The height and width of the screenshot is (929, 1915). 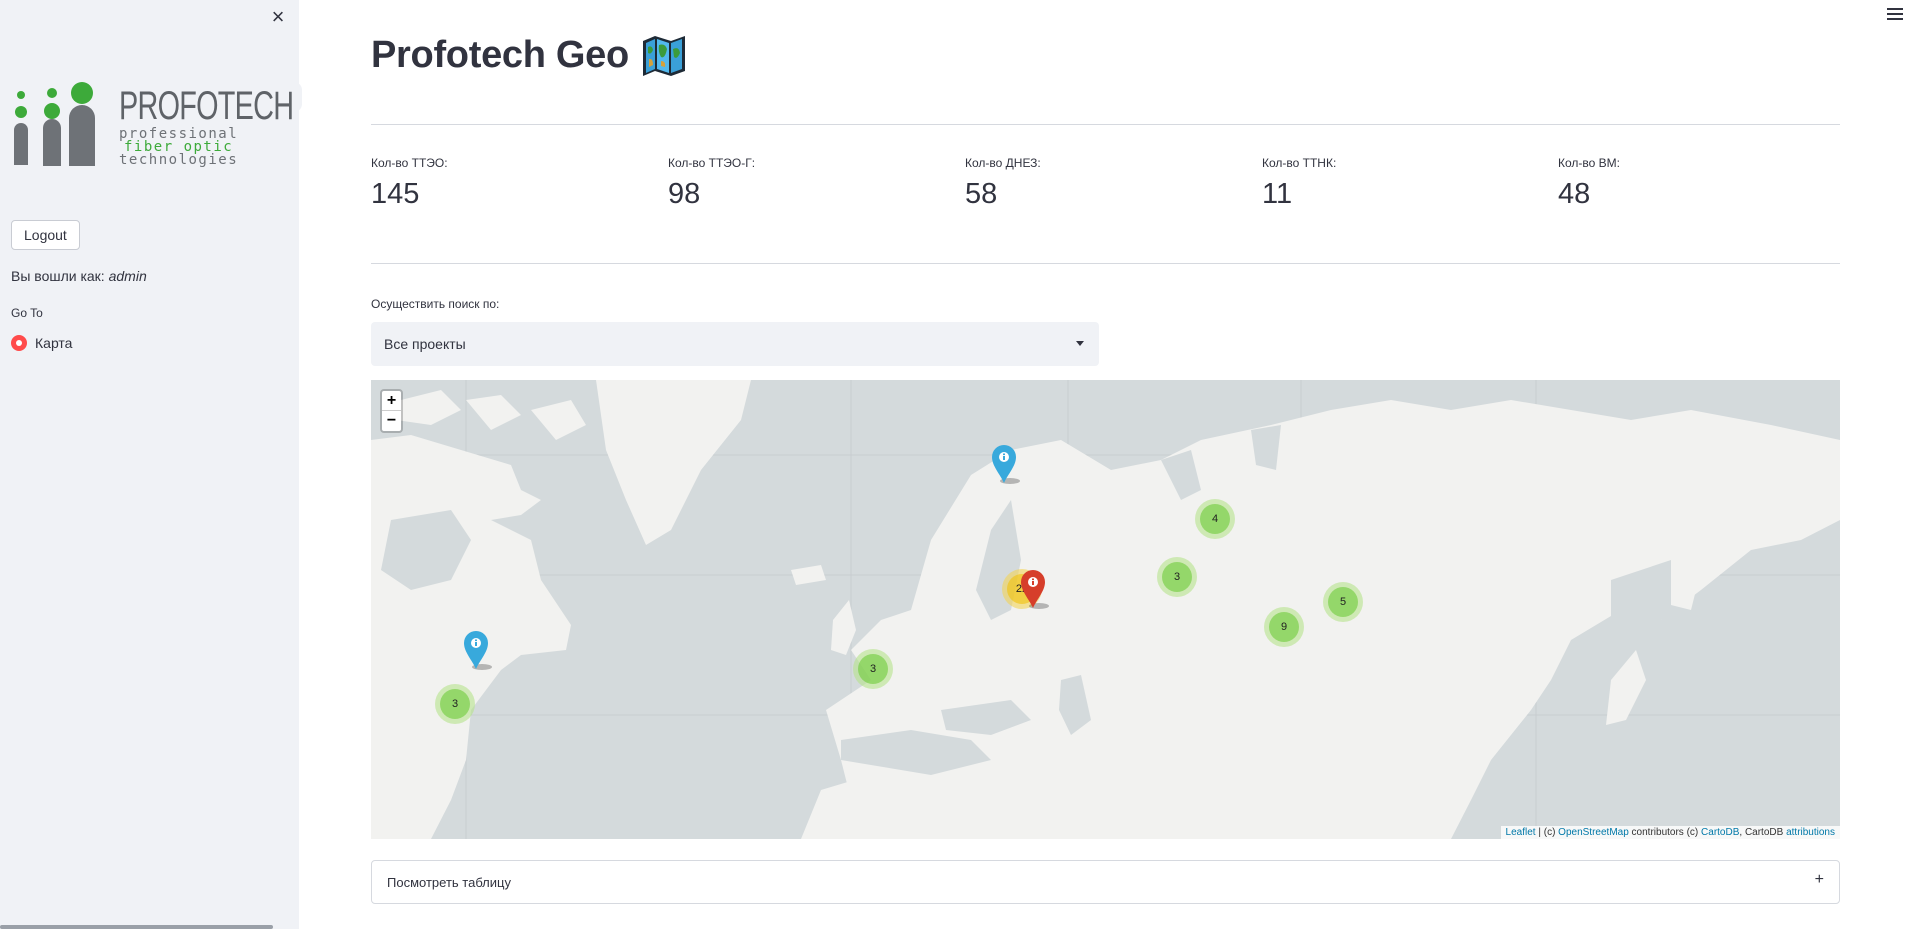 I want to click on logged-in-info: Вы вошли как: admin, so click(x=79, y=276).